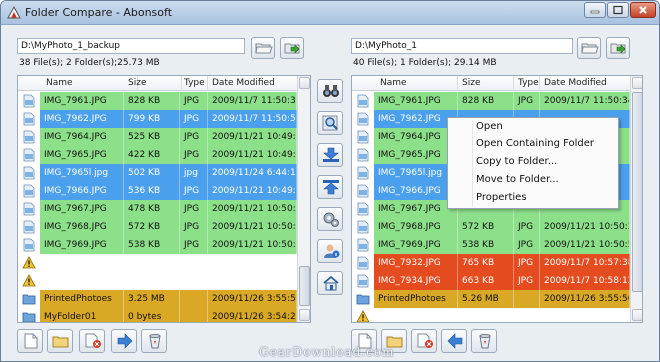  I want to click on left-delete-compare-button, so click(92, 341).